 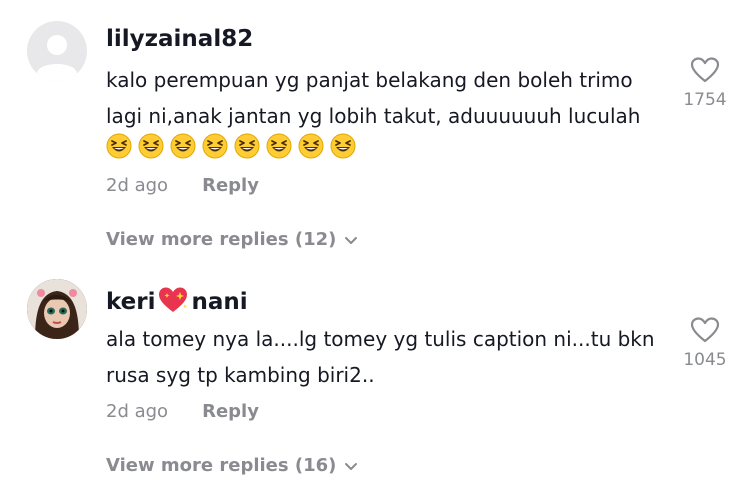 I want to click on avatar-image, so click(x=57, y=309).